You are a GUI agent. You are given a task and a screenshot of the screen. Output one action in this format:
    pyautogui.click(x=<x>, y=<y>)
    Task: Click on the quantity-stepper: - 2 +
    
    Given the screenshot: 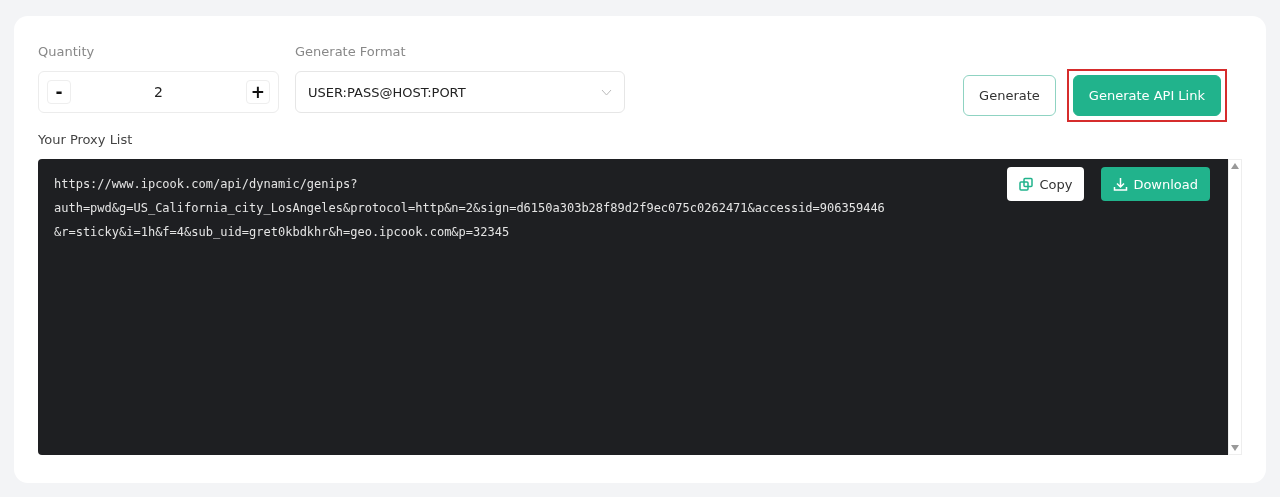 What is the action you would take?
    pyautogui.click(x=158, y=92)
    